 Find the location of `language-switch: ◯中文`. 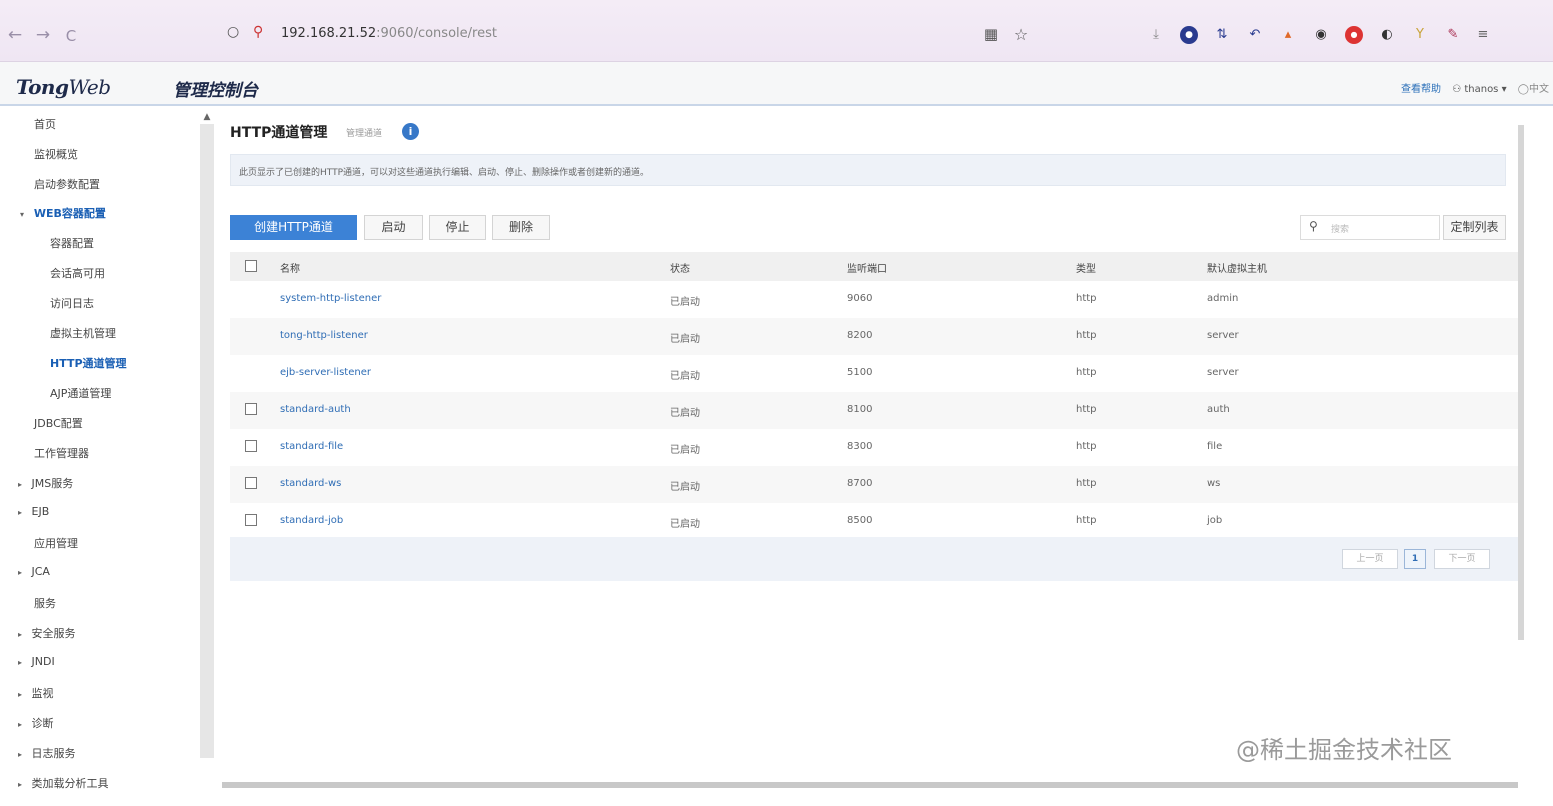

language-switch: ◯中文 is located at coordinates (1533, 89).